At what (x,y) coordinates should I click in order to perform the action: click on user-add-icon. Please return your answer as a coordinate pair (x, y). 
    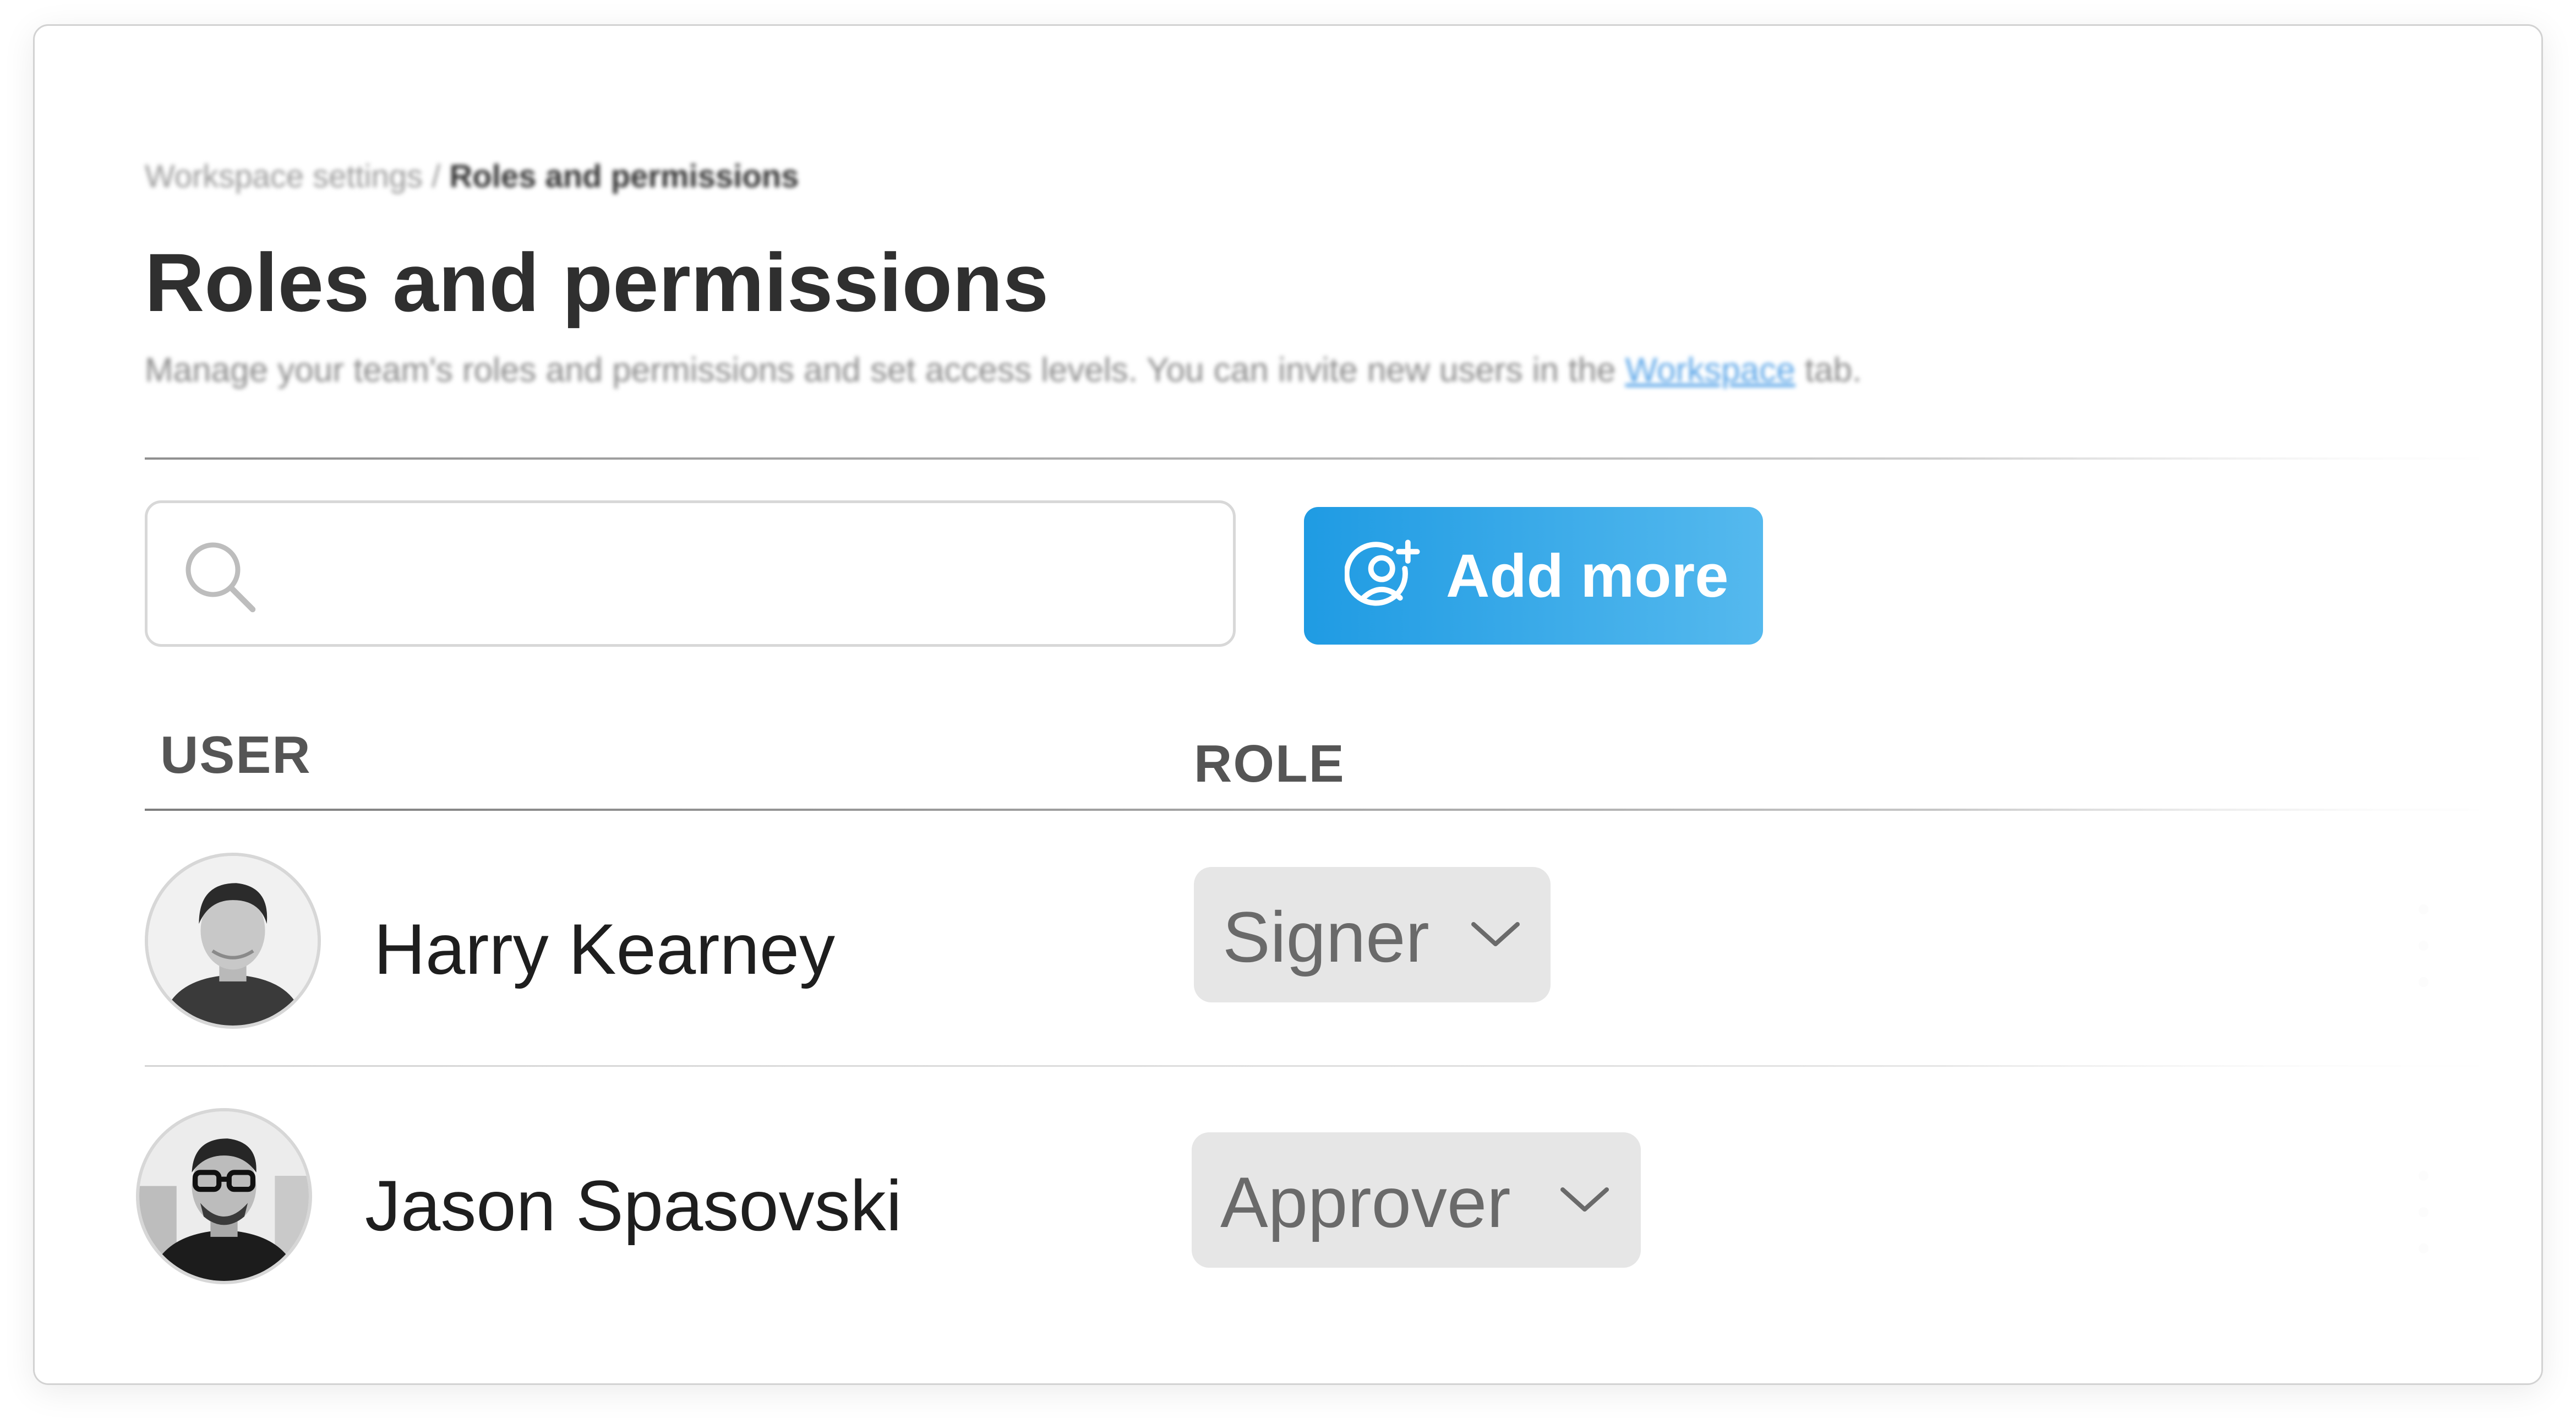
    Looking at the image, I should click on (1382, 572).